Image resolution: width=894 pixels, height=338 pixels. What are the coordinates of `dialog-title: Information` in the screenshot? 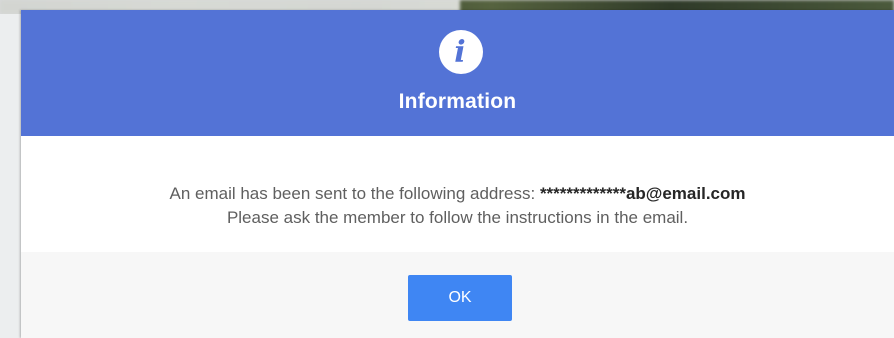 It's located at (457, 101).